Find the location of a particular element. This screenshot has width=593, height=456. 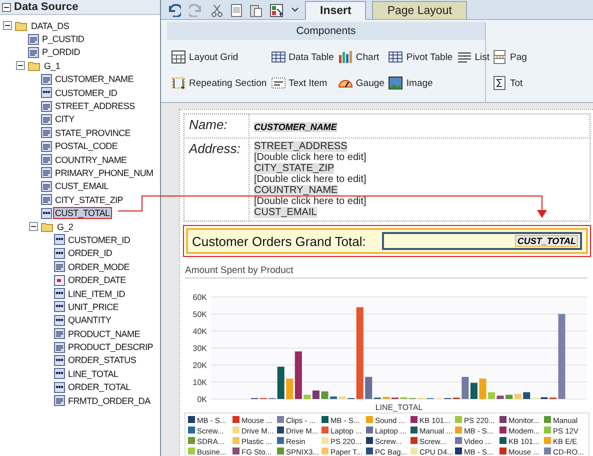

image-icon is located at coordinates (396, 83).